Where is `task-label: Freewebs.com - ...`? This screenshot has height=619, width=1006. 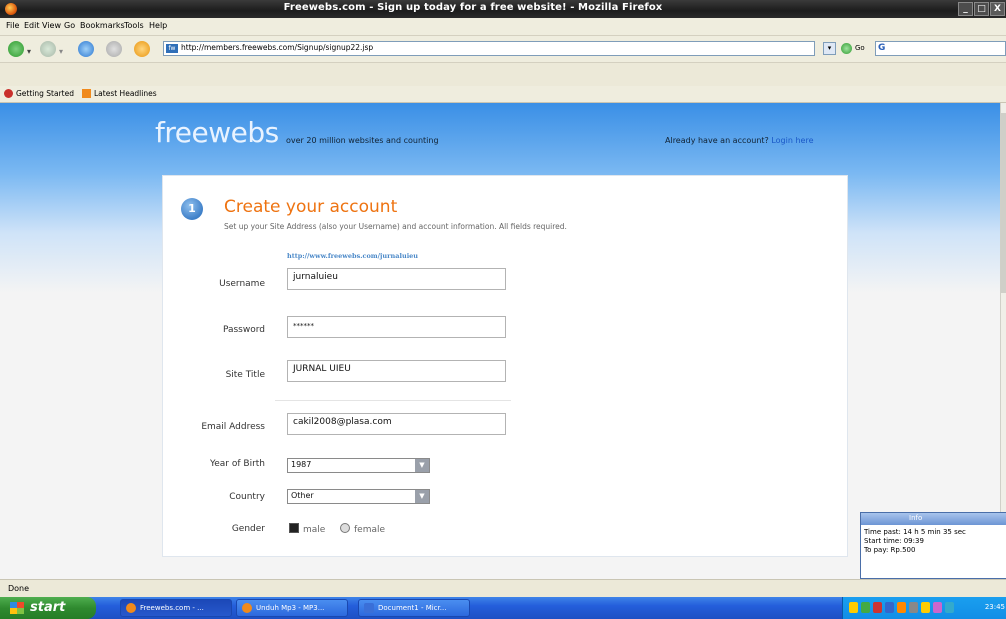
task-label: Freewebs.com - ... is located at coordinates (172, 608).